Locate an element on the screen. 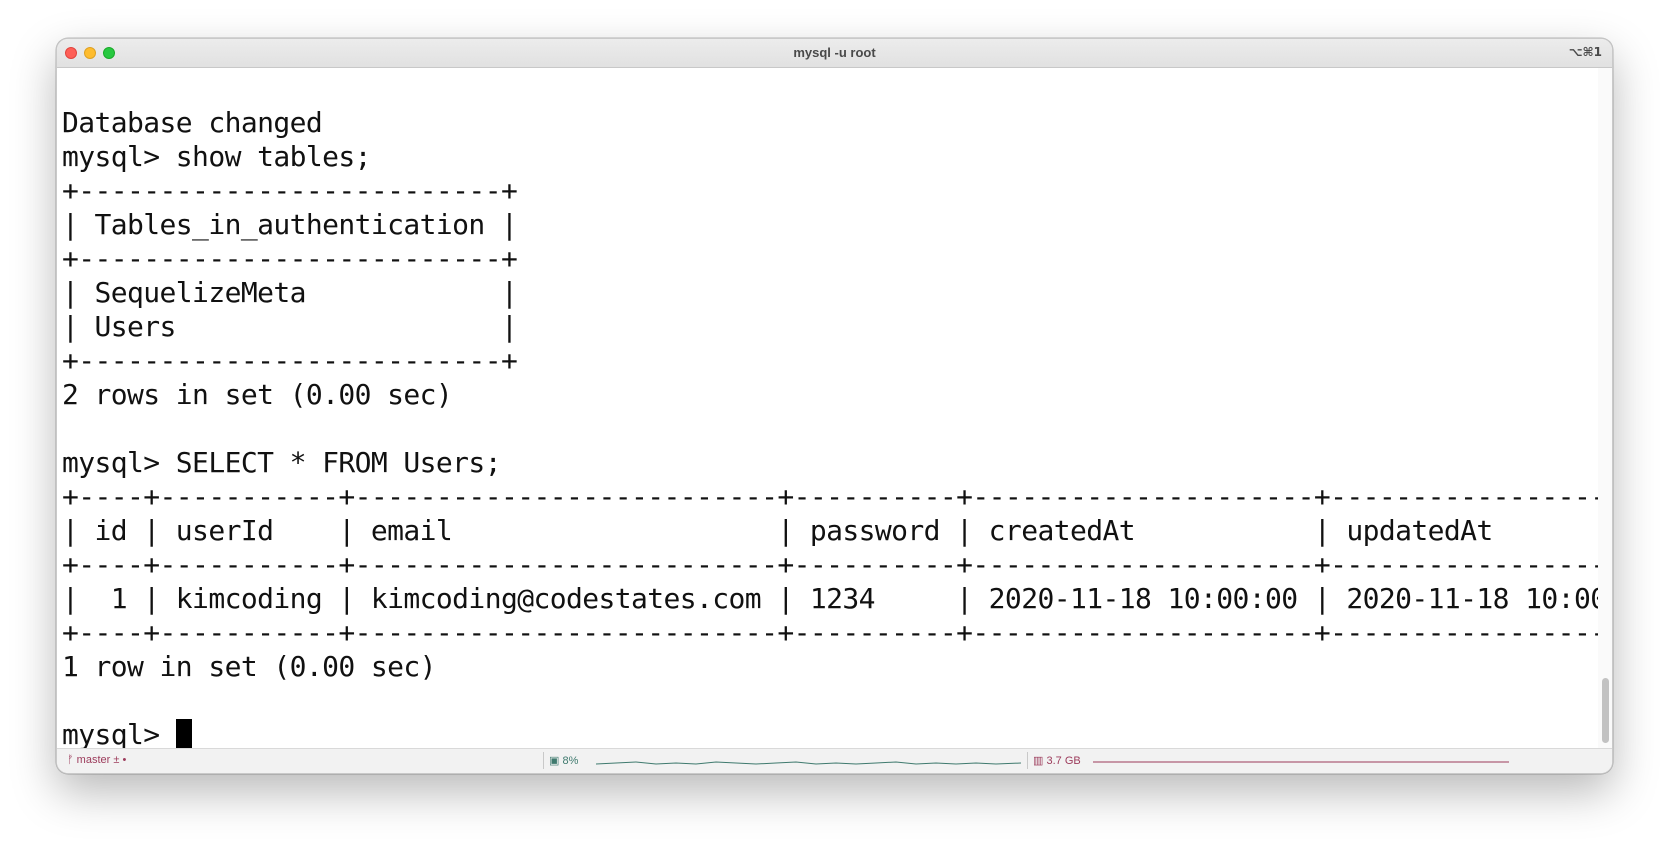 The image size is (1667, 846). git-branch-segment: ᚠ master ± • is located at coordinates (96, 760).